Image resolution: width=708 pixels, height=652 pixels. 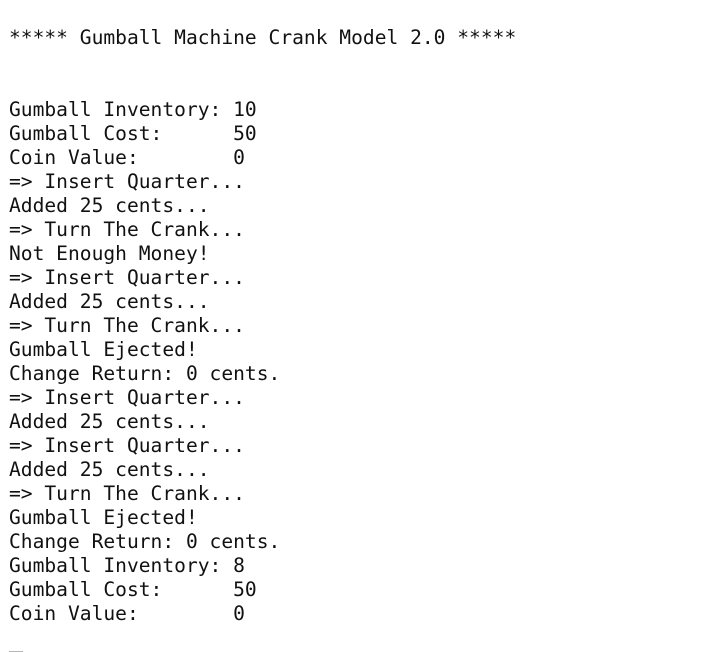 What do you see at coordinates (127, 565) in the screenshot?
I see `console-line: Gumball Inventory: 8` at bounding box center [127, 565].